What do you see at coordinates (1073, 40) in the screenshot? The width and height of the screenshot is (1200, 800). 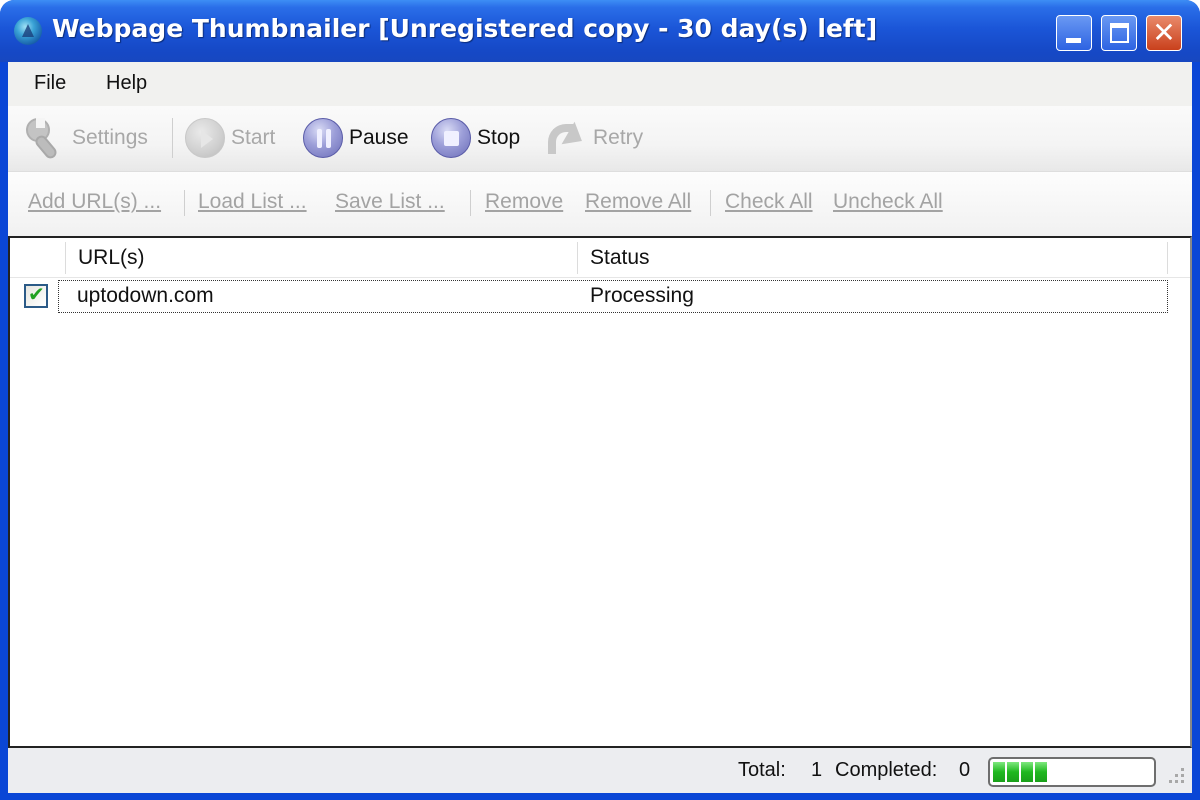 I see `minimize-icon` at bounding box center [1073, 40].